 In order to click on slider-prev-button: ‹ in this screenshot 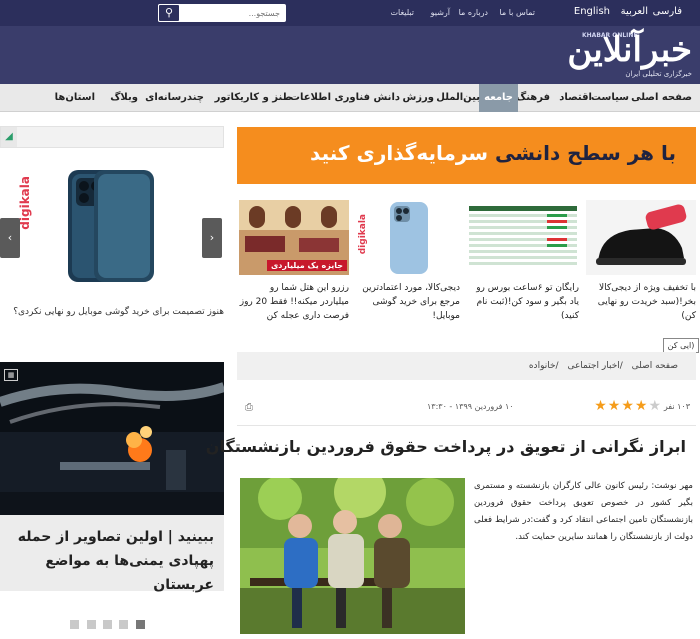, I will do `click(10, 238)`.